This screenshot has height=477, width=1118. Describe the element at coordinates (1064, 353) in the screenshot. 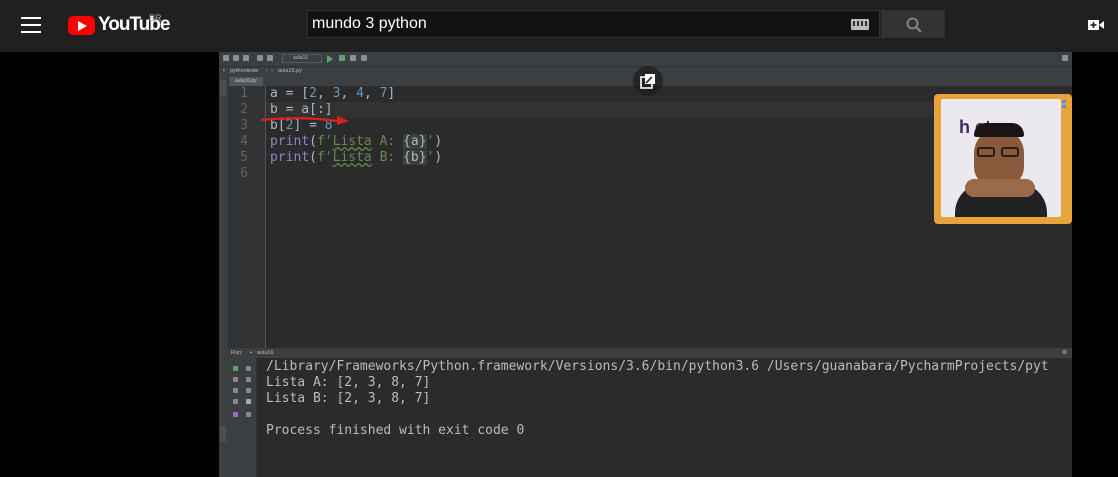

I see `run-settings-icon: ⚙` at that location.